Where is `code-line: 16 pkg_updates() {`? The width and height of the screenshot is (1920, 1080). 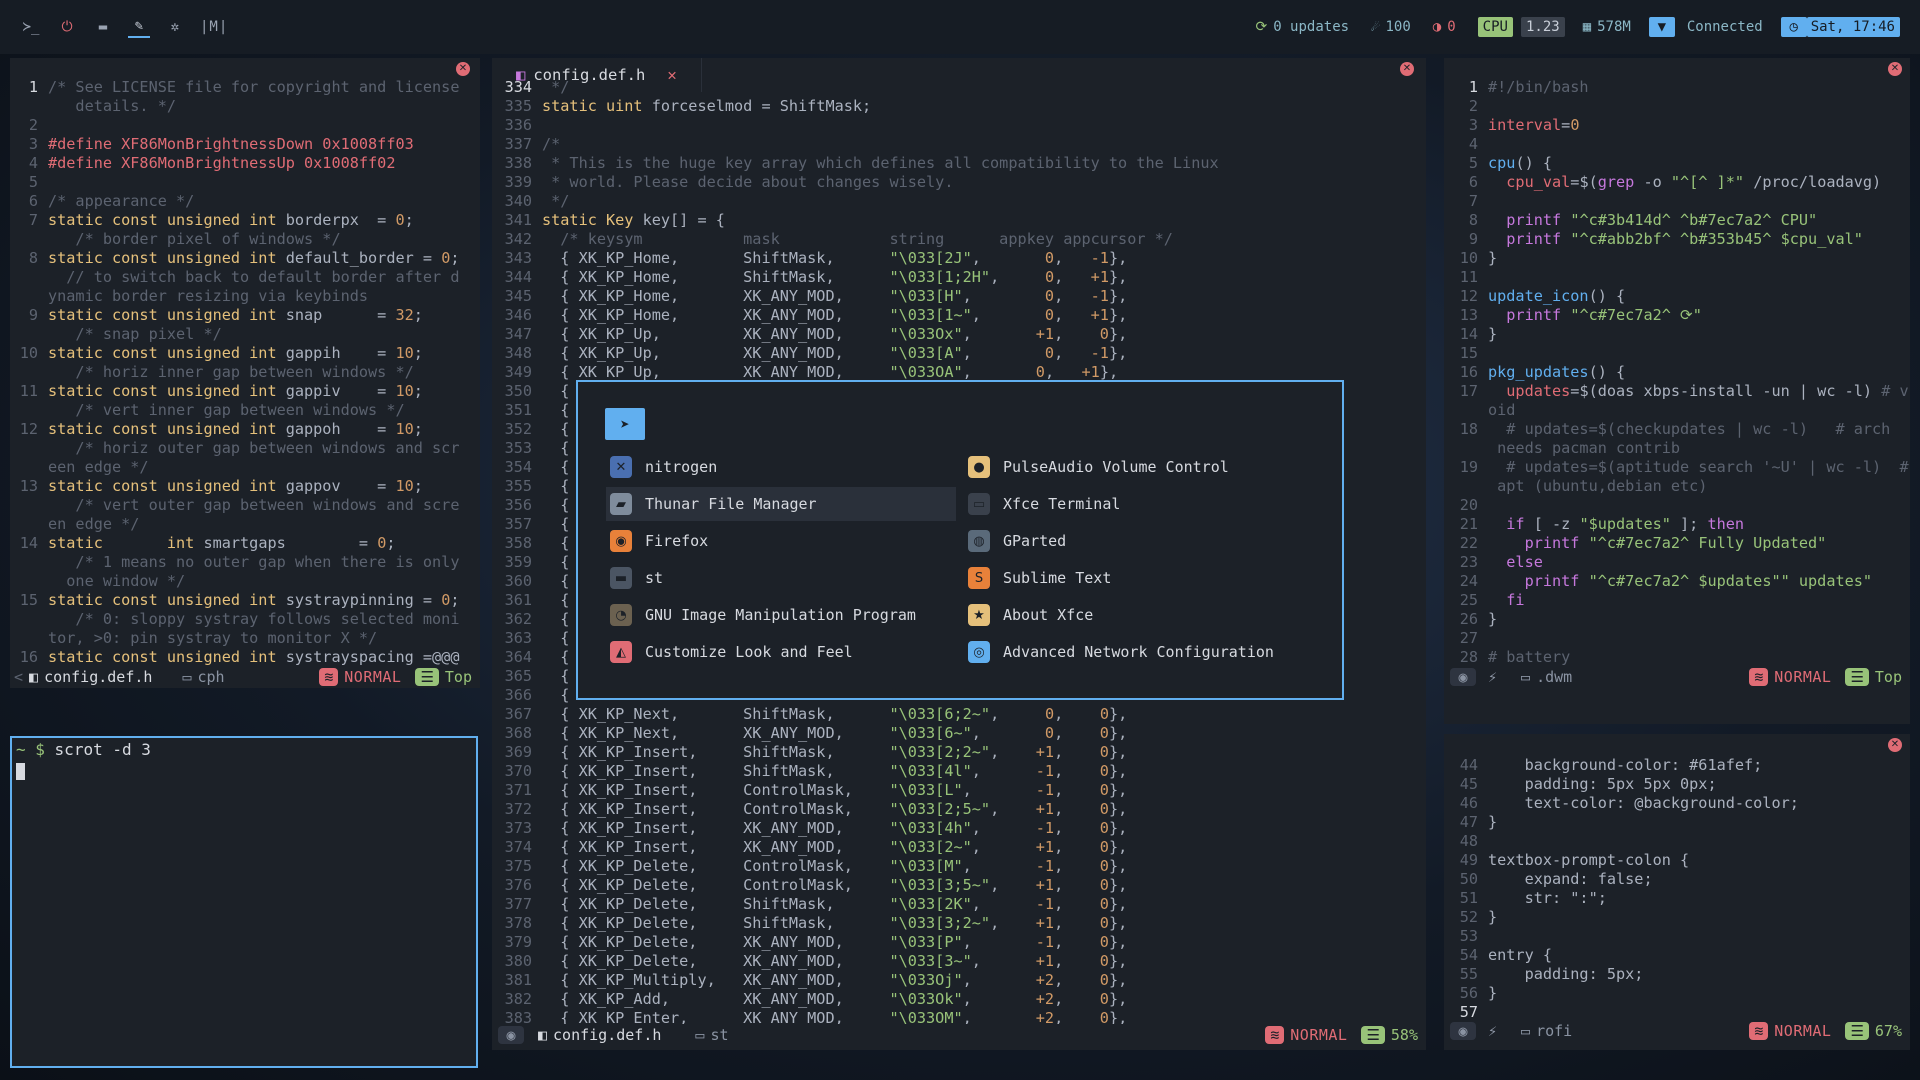
code-line: 16 pkg_updates() { is located at coordinates (1677, 372).